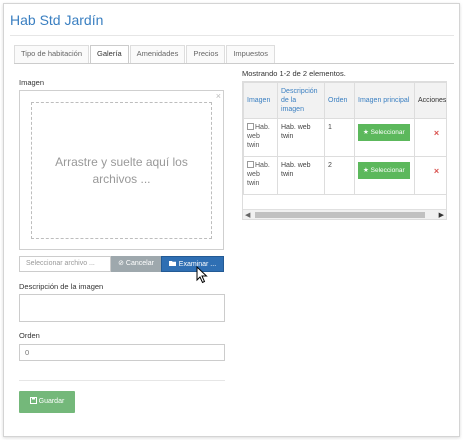 The width and height of the screenshot is (464, 440). I want to click on mouse-cursor-icon, so click(202, 275).